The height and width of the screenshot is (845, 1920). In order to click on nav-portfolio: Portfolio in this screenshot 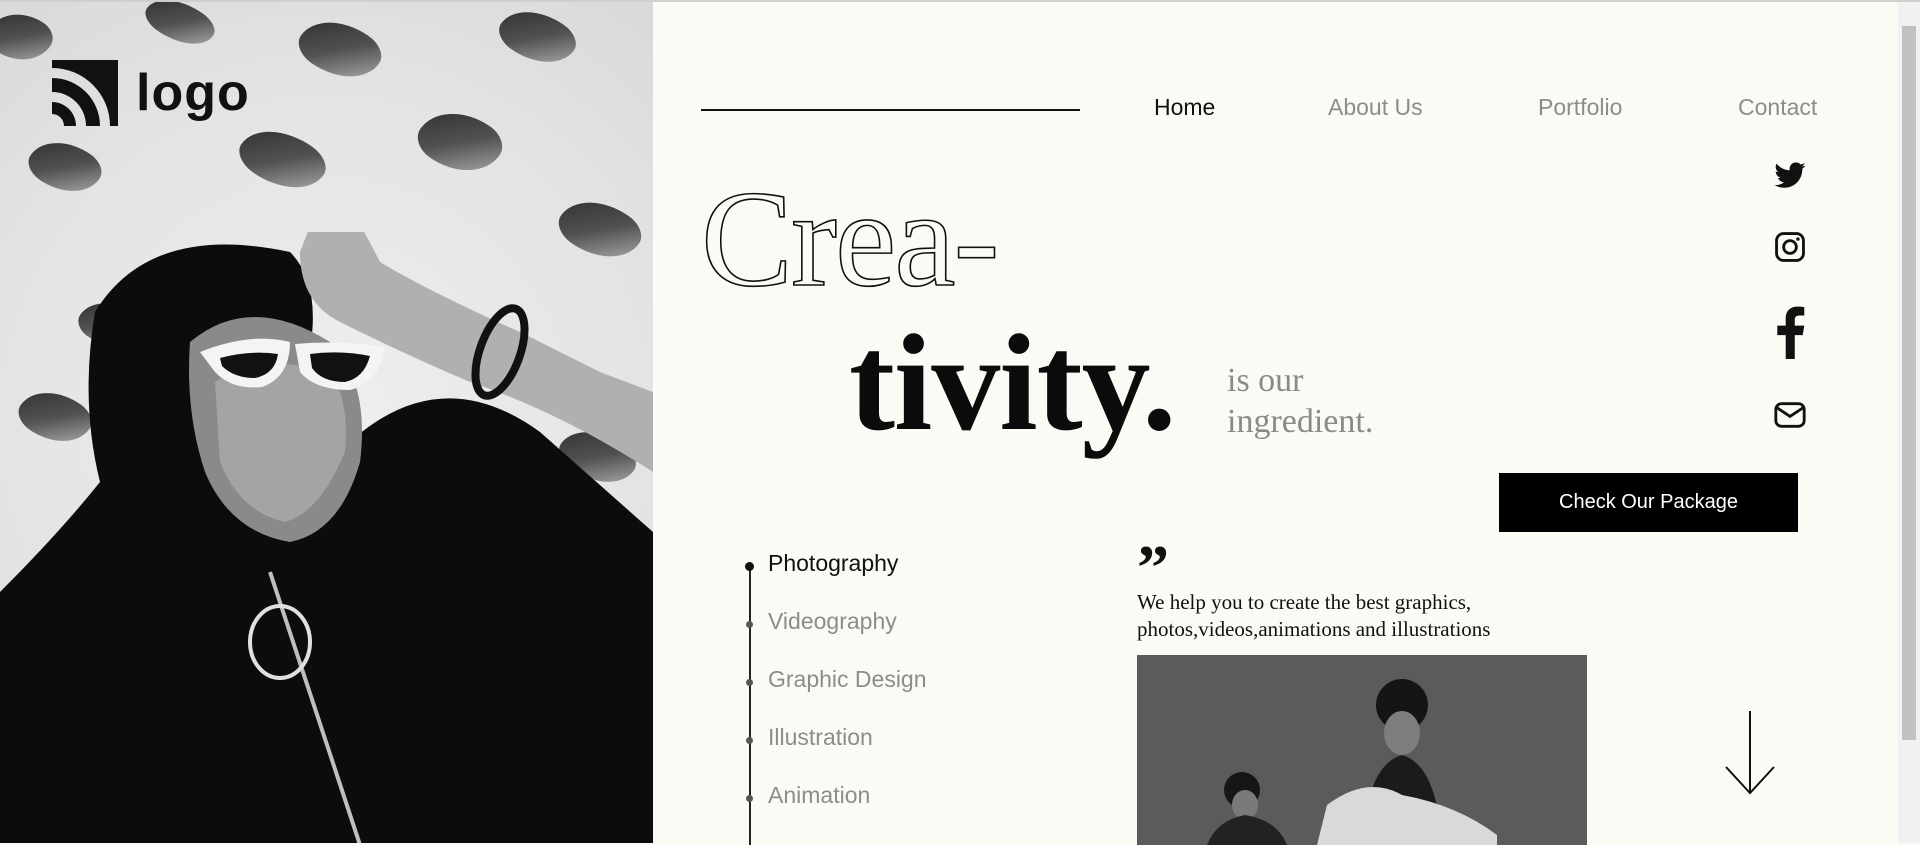, I will do `click(1580, 107)`.